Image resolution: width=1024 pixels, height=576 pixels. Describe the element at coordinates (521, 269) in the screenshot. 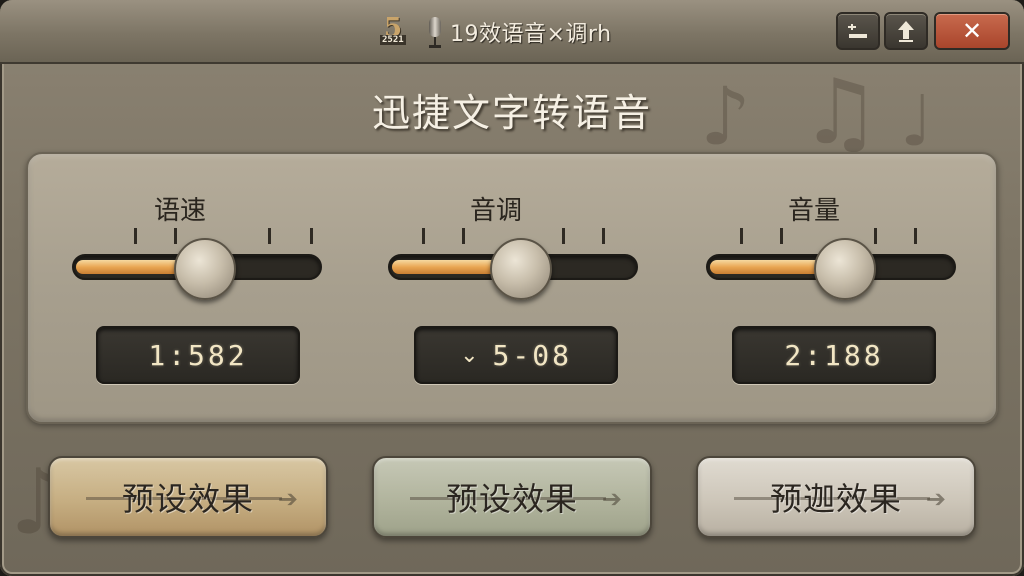

I see `pitch-slider-knob` at that location.